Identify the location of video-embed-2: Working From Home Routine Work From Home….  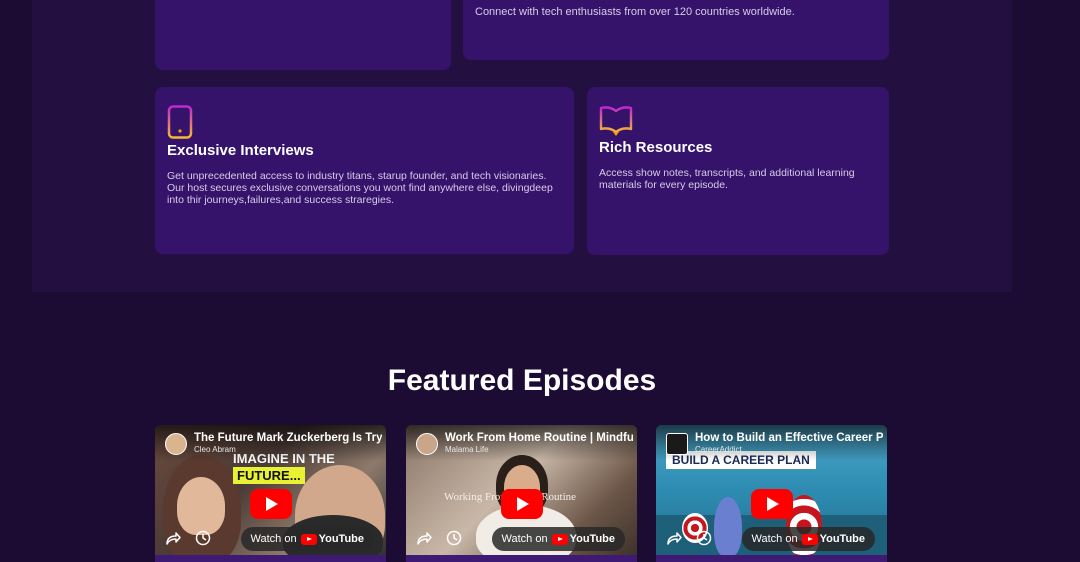
(521, 493).